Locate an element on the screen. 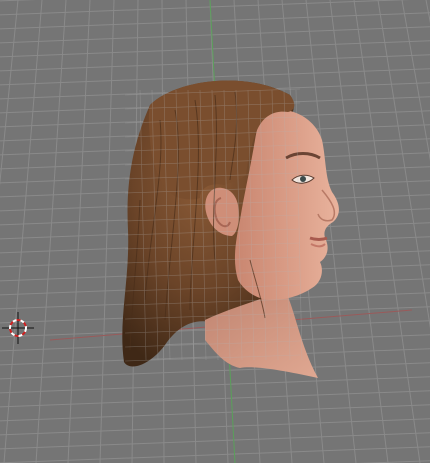 The height and width of the screenshot is (463, 430). 3d-cursor-icon is located at coordinates (18, 328).